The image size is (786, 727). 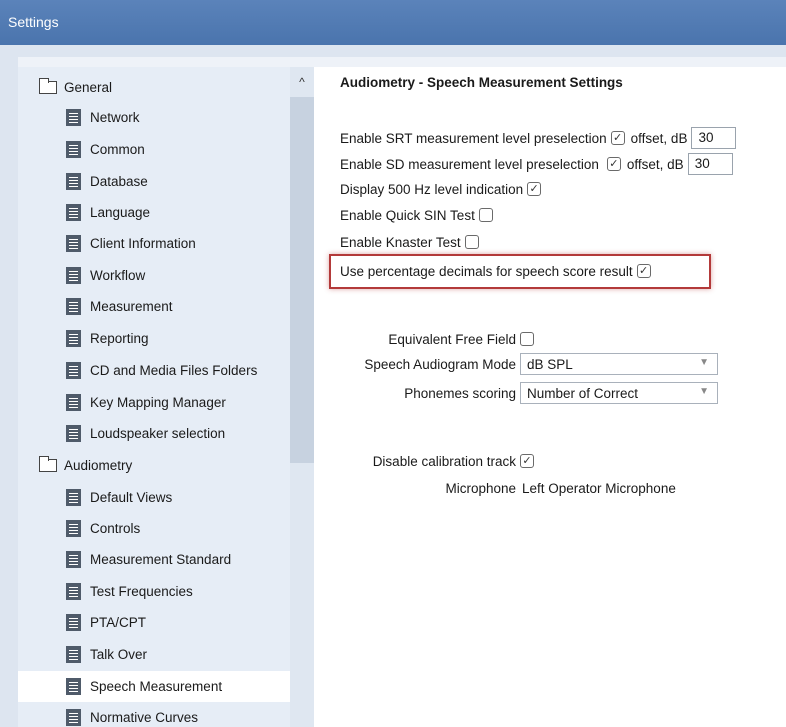 I want to click on tree-item-label: PTA/CPT, so click(x=118, y=622).